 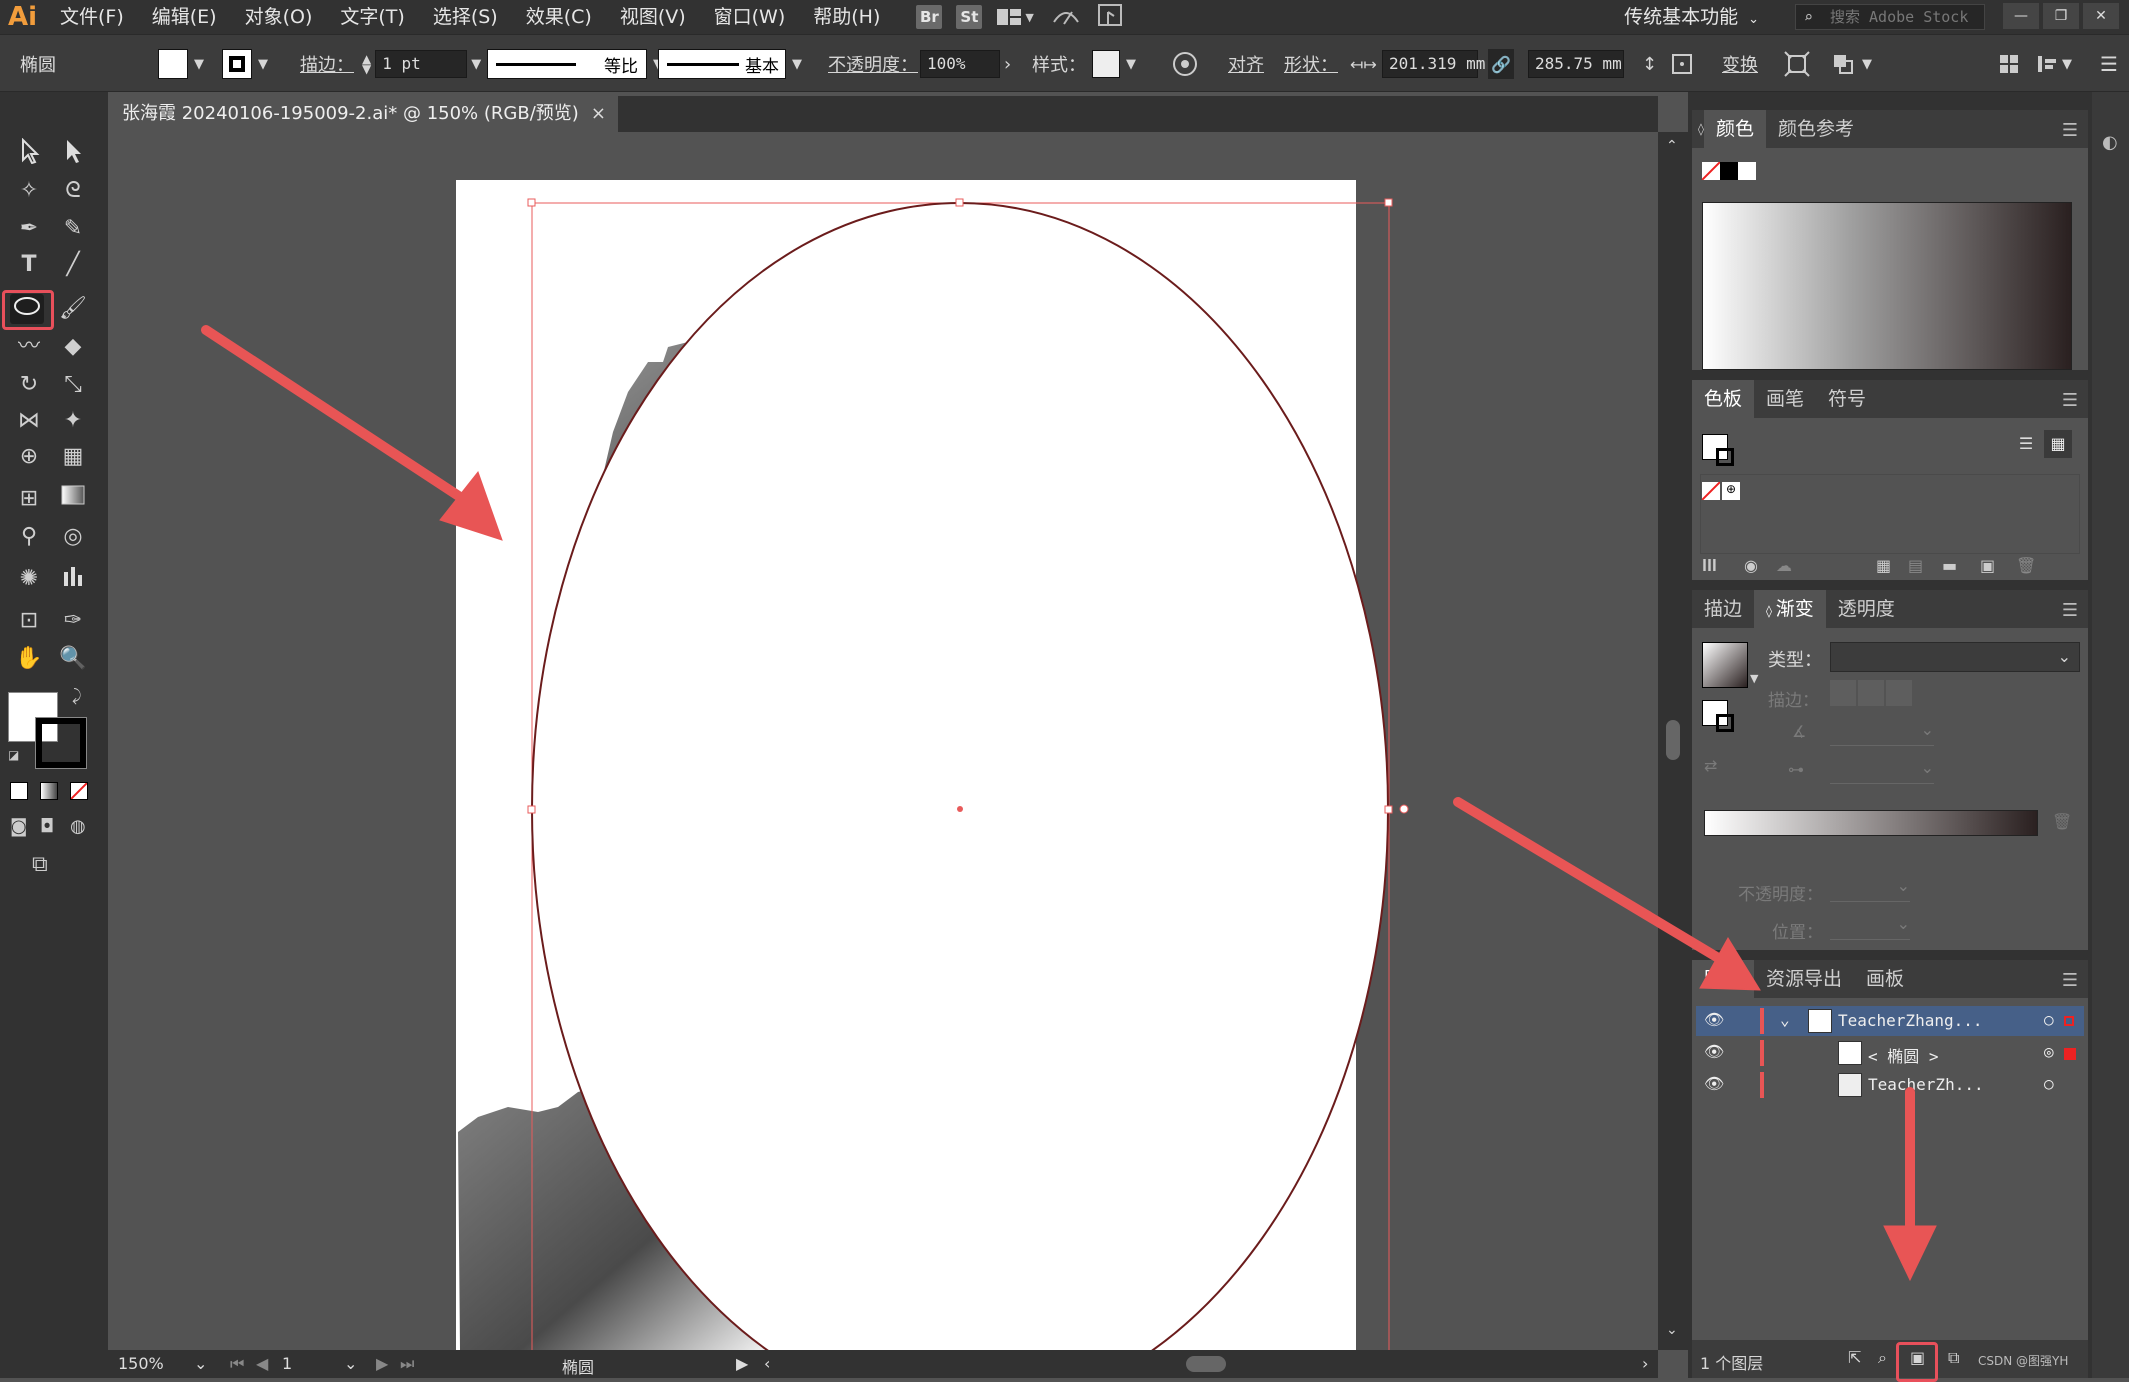 I want to click on swatch-kind-icon: ◉, so click(x=1751, y=565).